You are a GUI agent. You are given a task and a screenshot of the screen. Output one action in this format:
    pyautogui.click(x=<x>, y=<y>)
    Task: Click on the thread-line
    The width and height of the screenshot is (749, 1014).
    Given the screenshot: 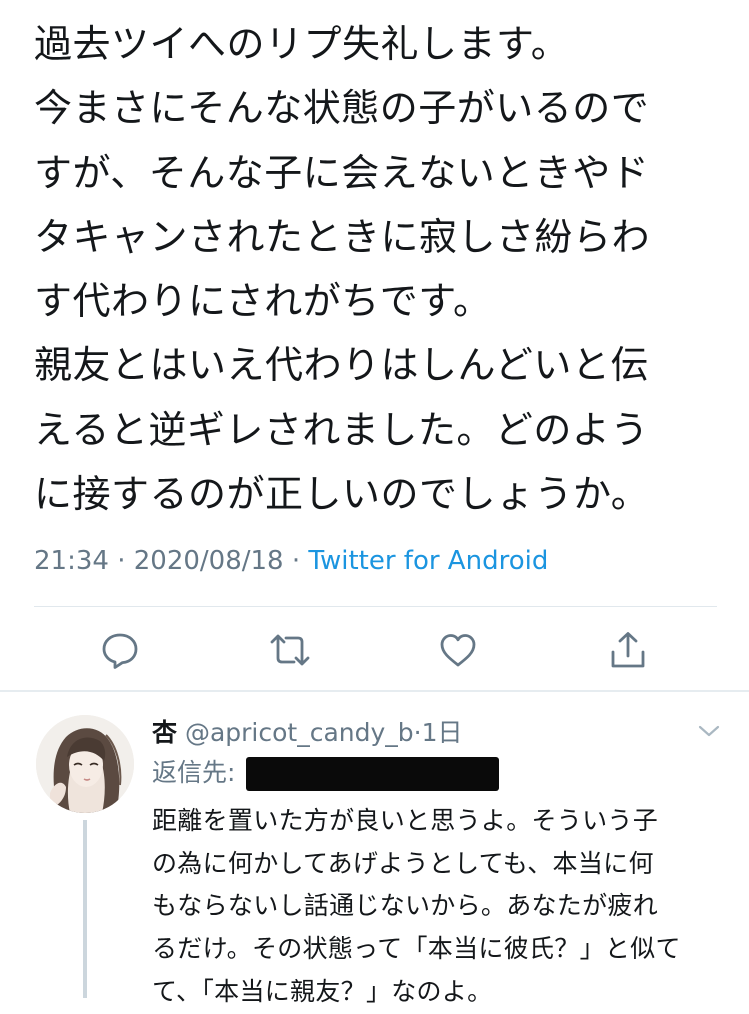 What is the action you would take?
    pyautogui.click(x=85, y=909)
    